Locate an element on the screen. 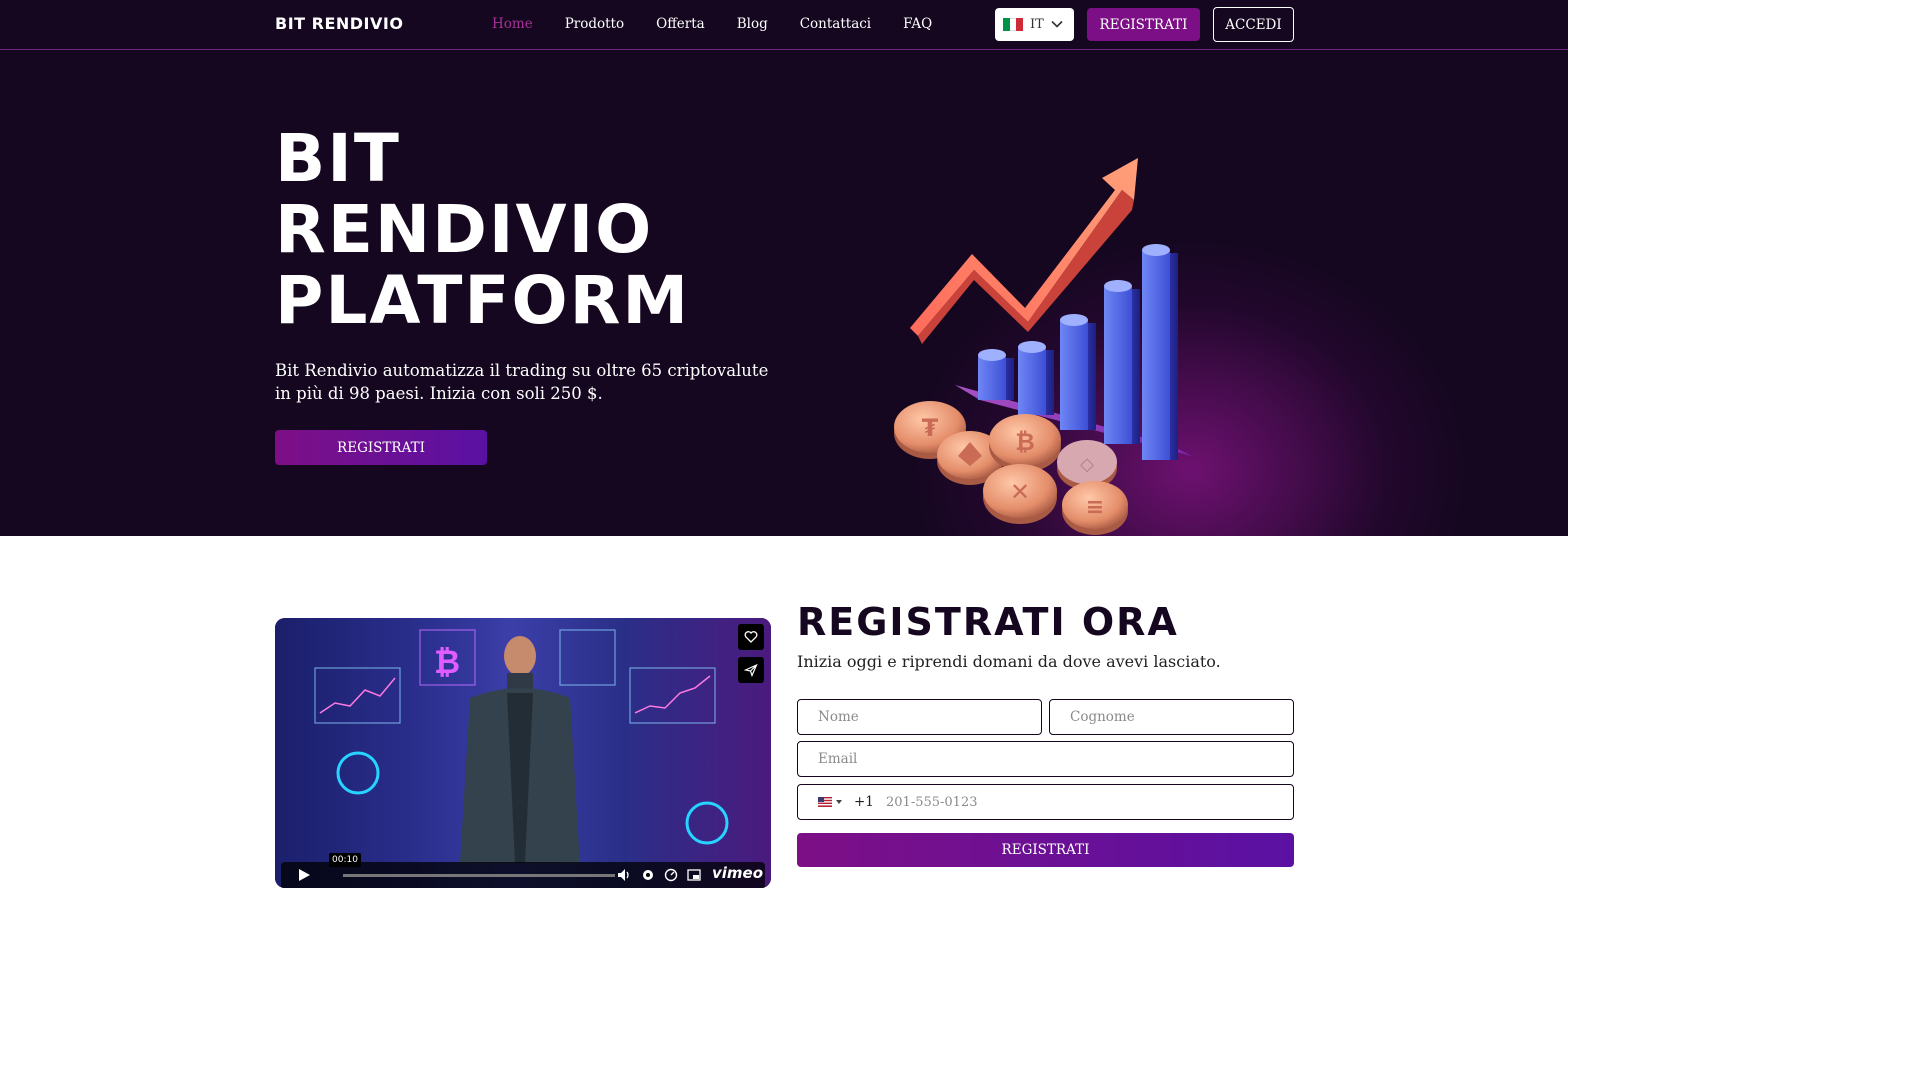 Image resolution: width=1920 pixels, height=1080 pixels. login-button: ACCEDI is located at coordinates (1253, 24).